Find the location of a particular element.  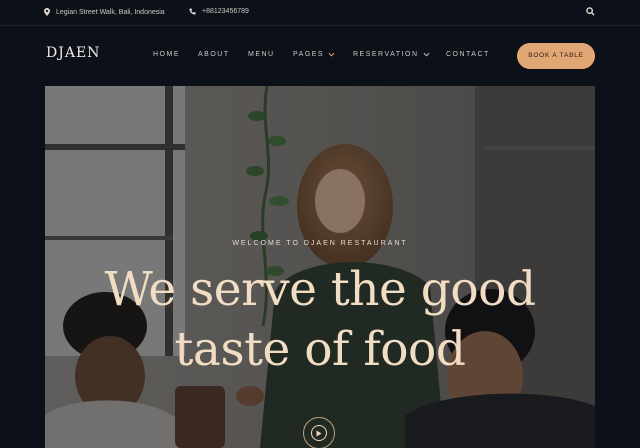

nav-contact-label: CONTACT is located at coordinates (468, 54).